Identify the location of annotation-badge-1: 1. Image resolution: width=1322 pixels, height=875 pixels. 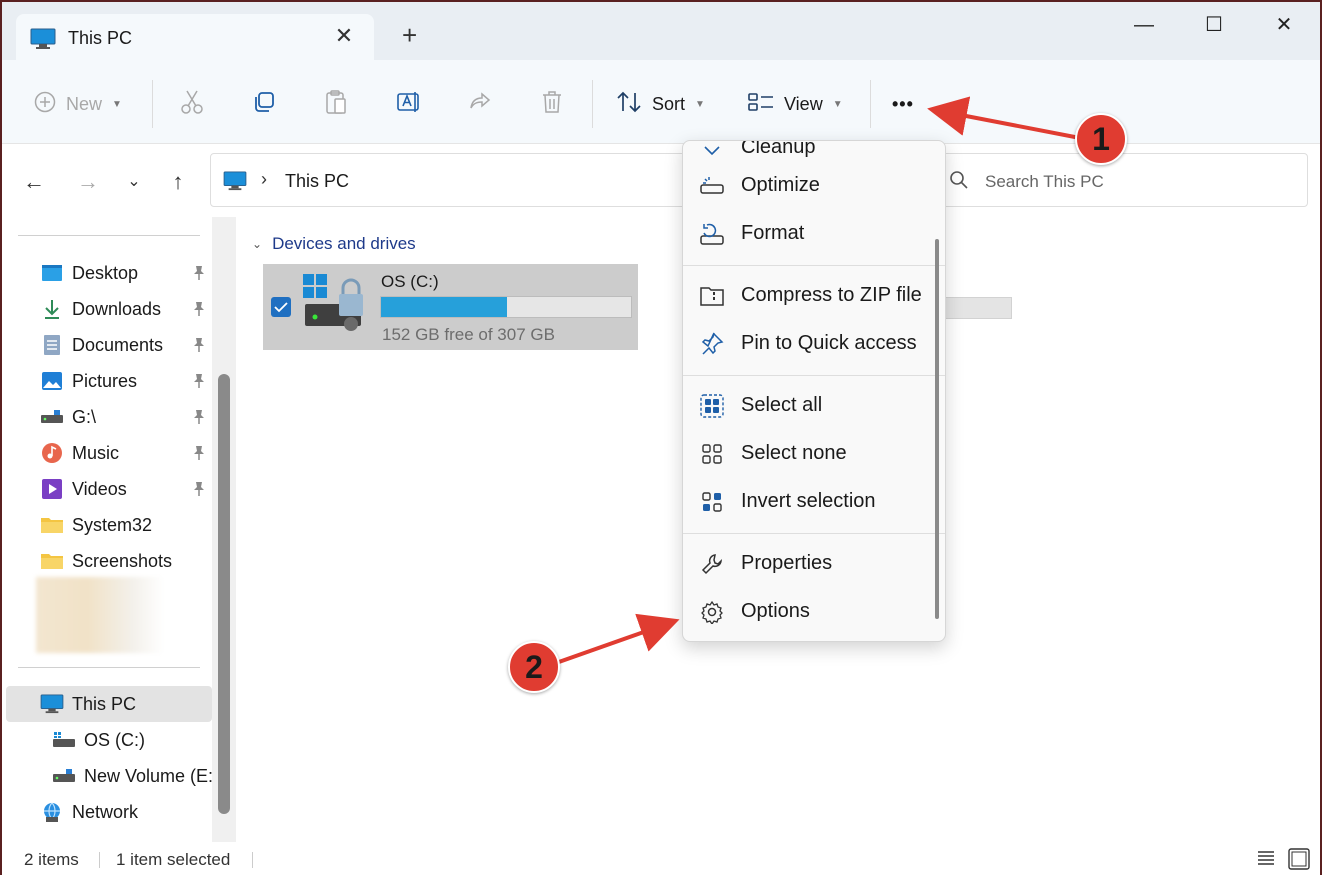
(1101, 139).